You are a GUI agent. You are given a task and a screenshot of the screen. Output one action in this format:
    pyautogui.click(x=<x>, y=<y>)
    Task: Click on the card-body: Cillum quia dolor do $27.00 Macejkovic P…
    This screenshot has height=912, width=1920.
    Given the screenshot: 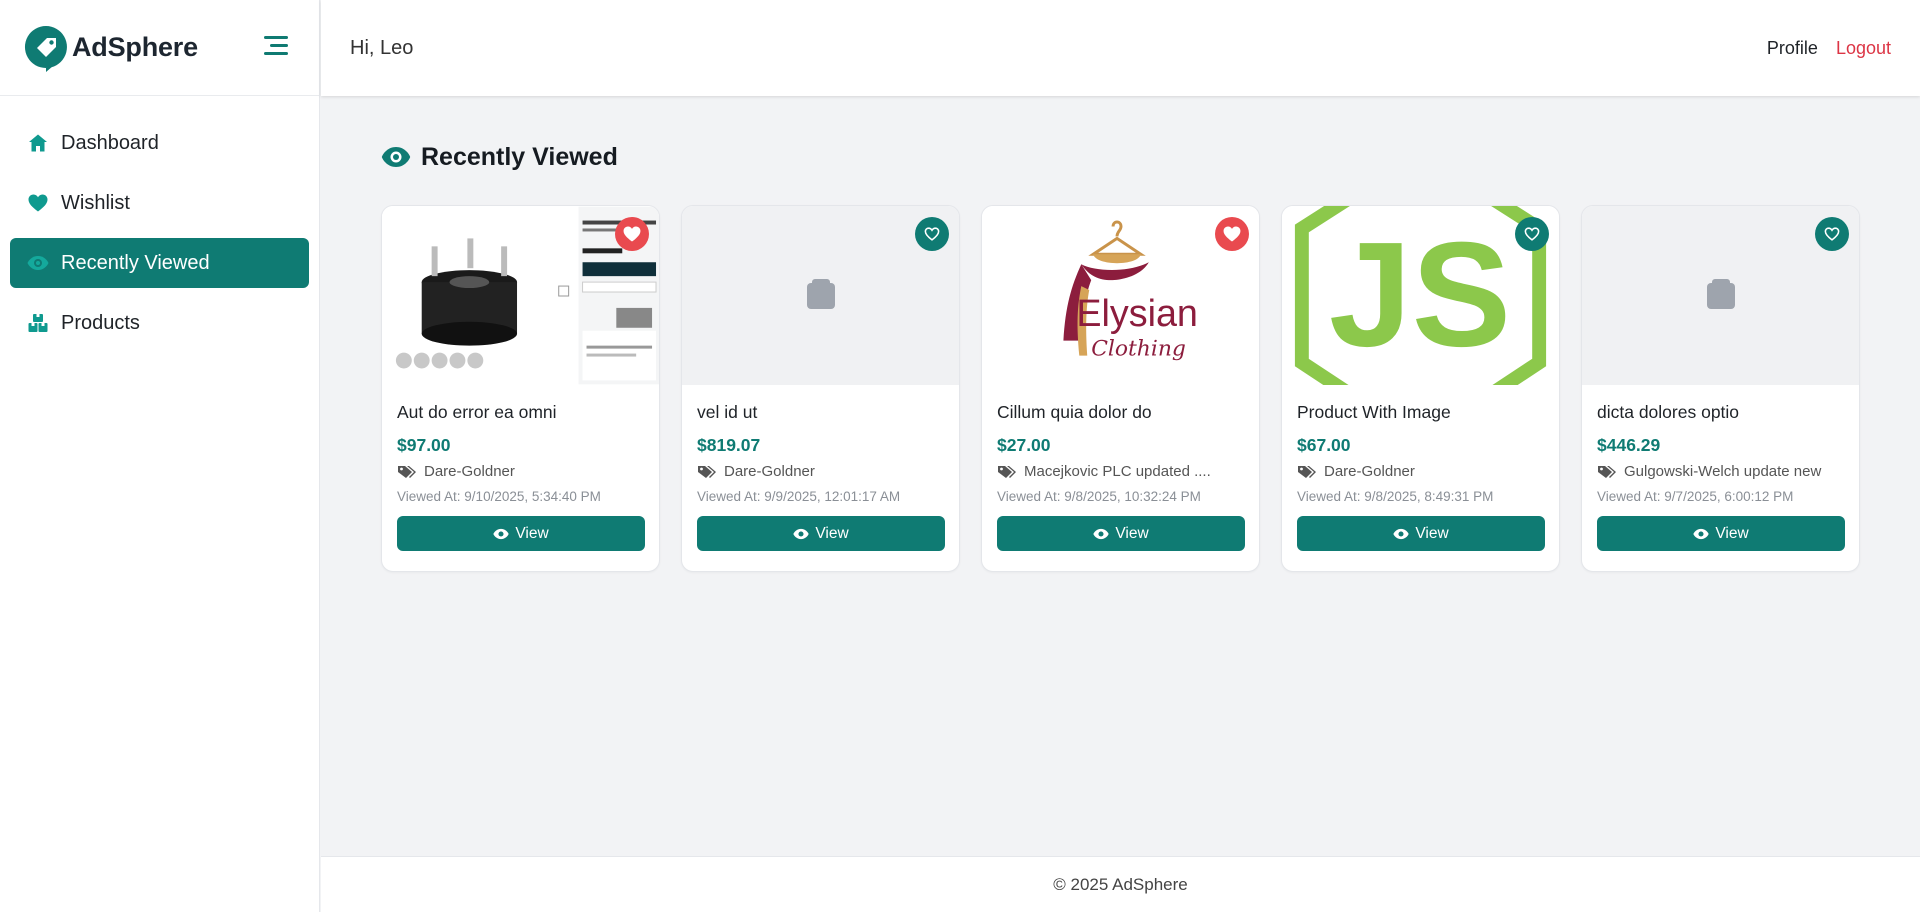 What is the action you would take?
    pyautogui.click(x=1120, y=468)
    